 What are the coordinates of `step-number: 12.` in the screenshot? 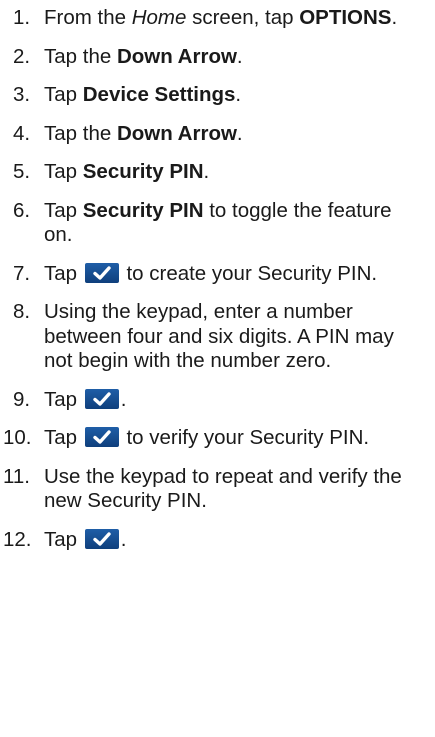 It's located at (17, 539).